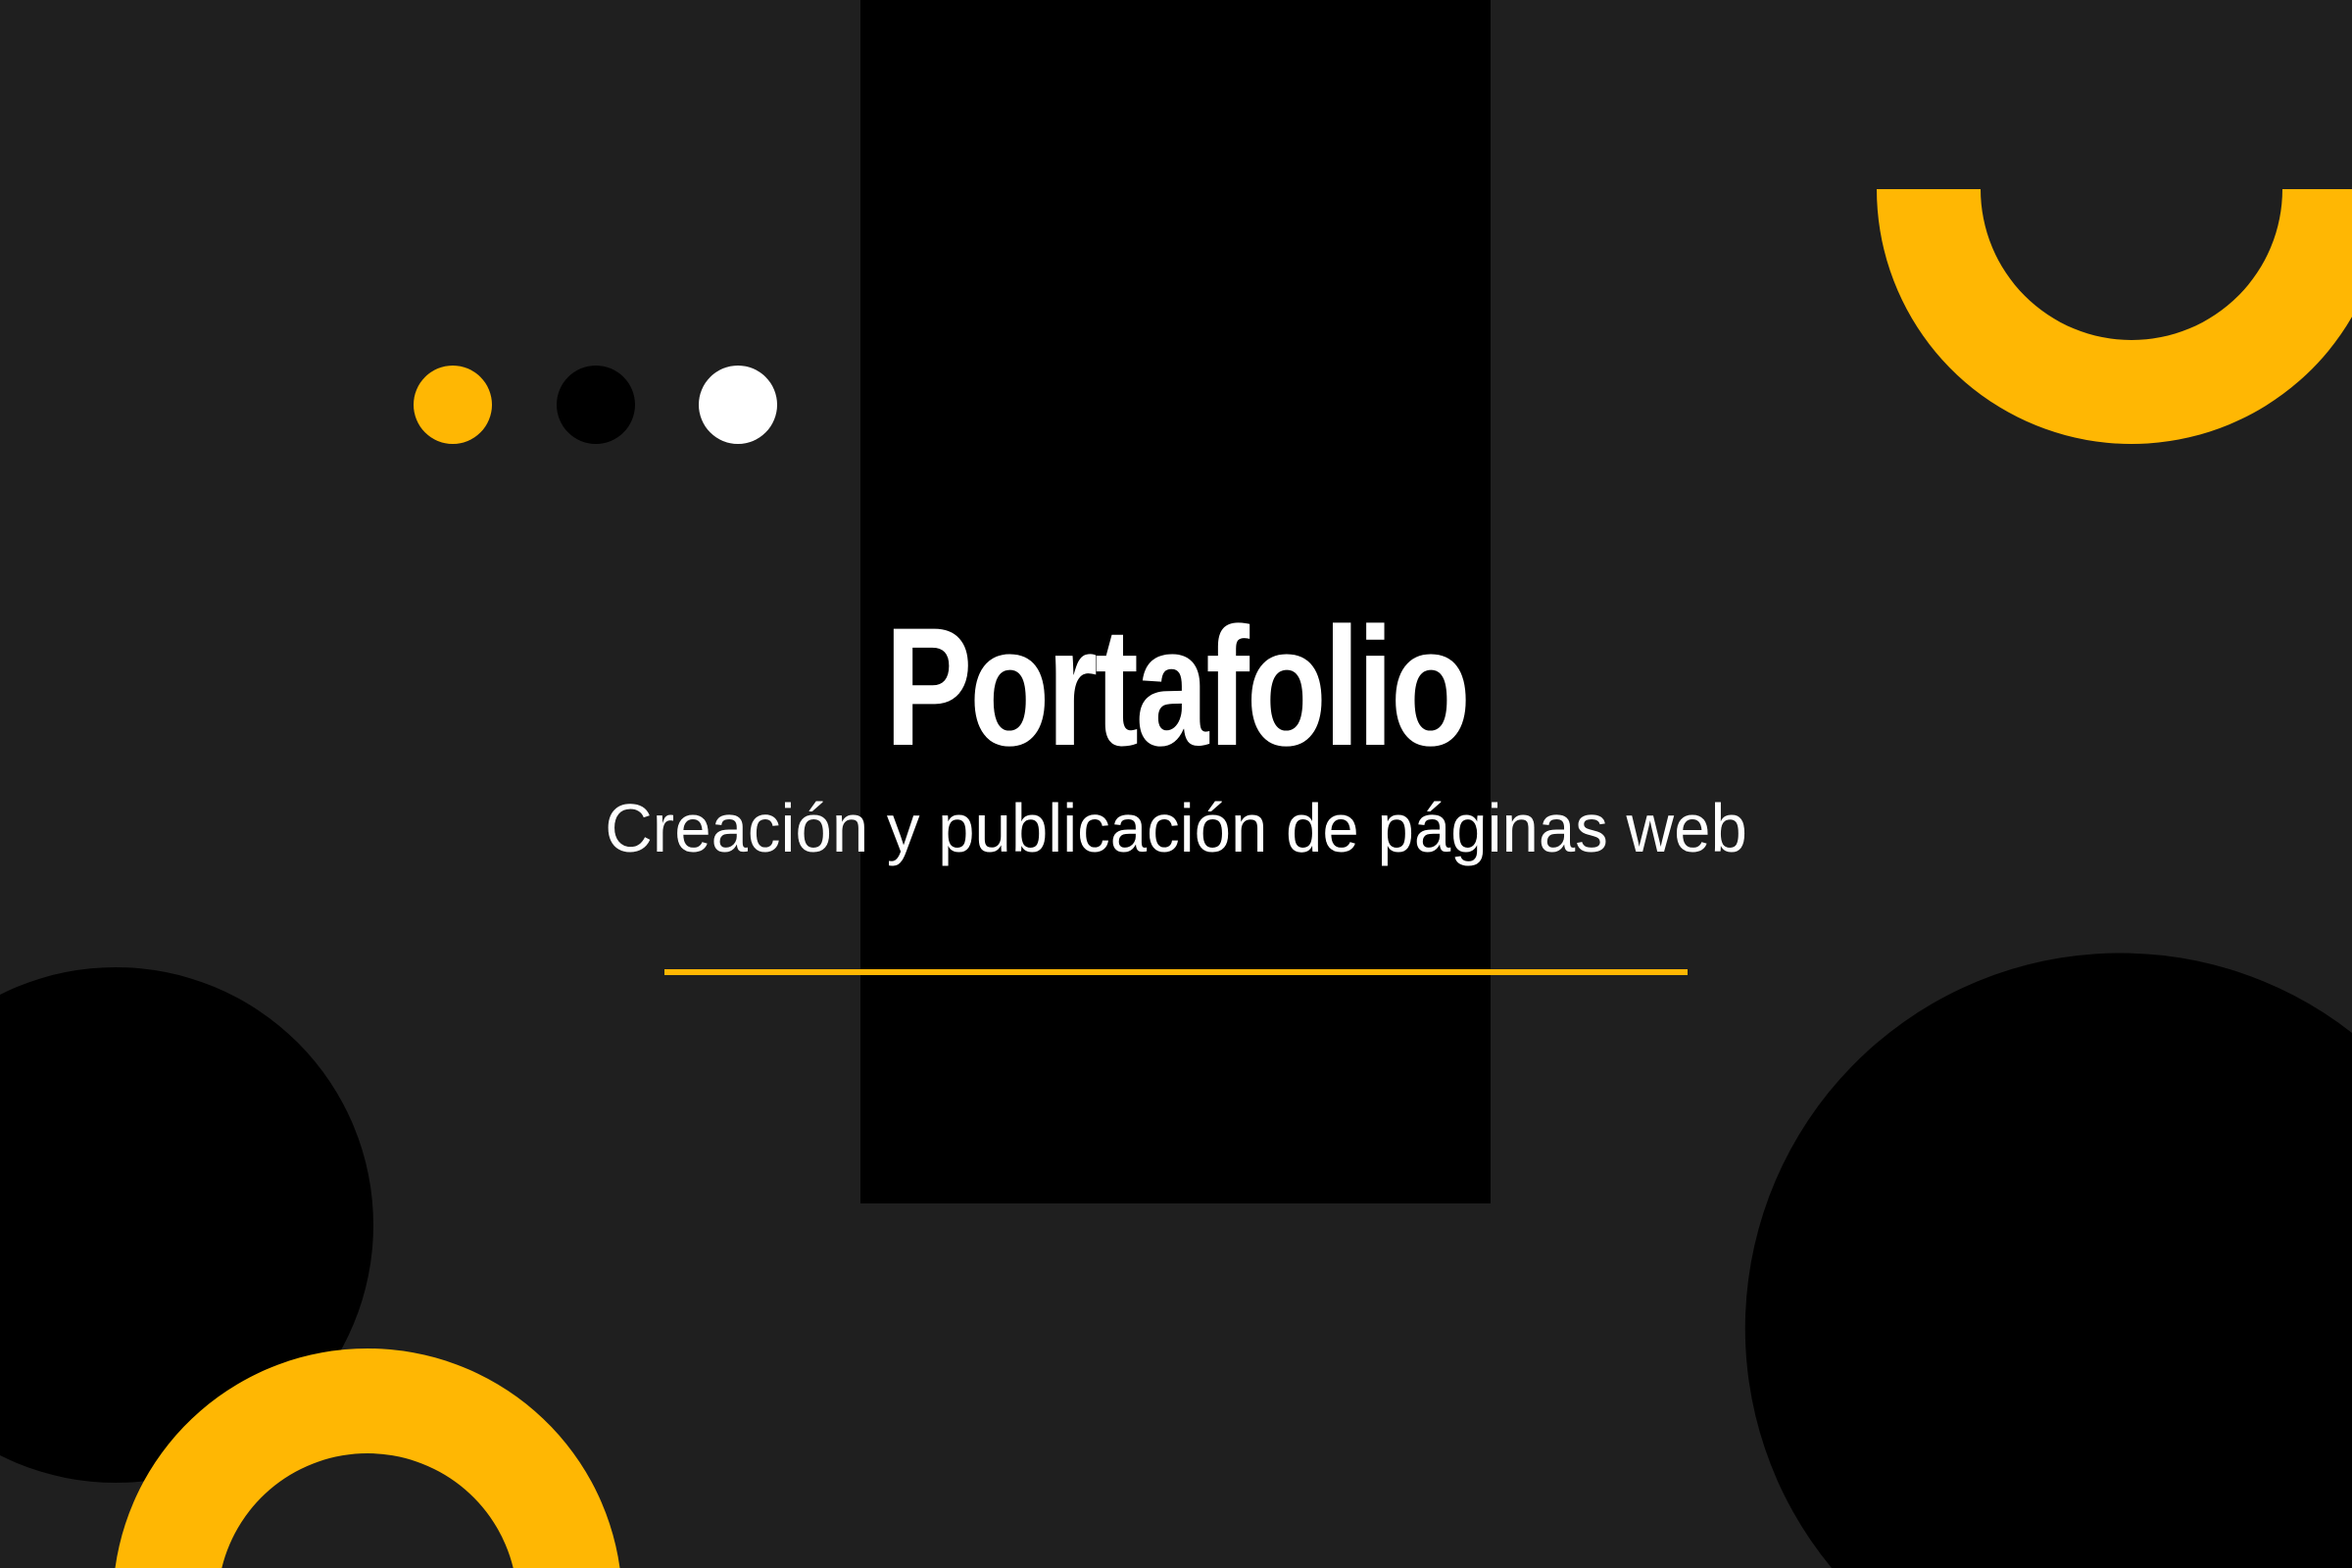 The image size is (2352, 1568). Describe the element at coordinates (596, 405) in the screenshot. I see `black-dot` at that location.